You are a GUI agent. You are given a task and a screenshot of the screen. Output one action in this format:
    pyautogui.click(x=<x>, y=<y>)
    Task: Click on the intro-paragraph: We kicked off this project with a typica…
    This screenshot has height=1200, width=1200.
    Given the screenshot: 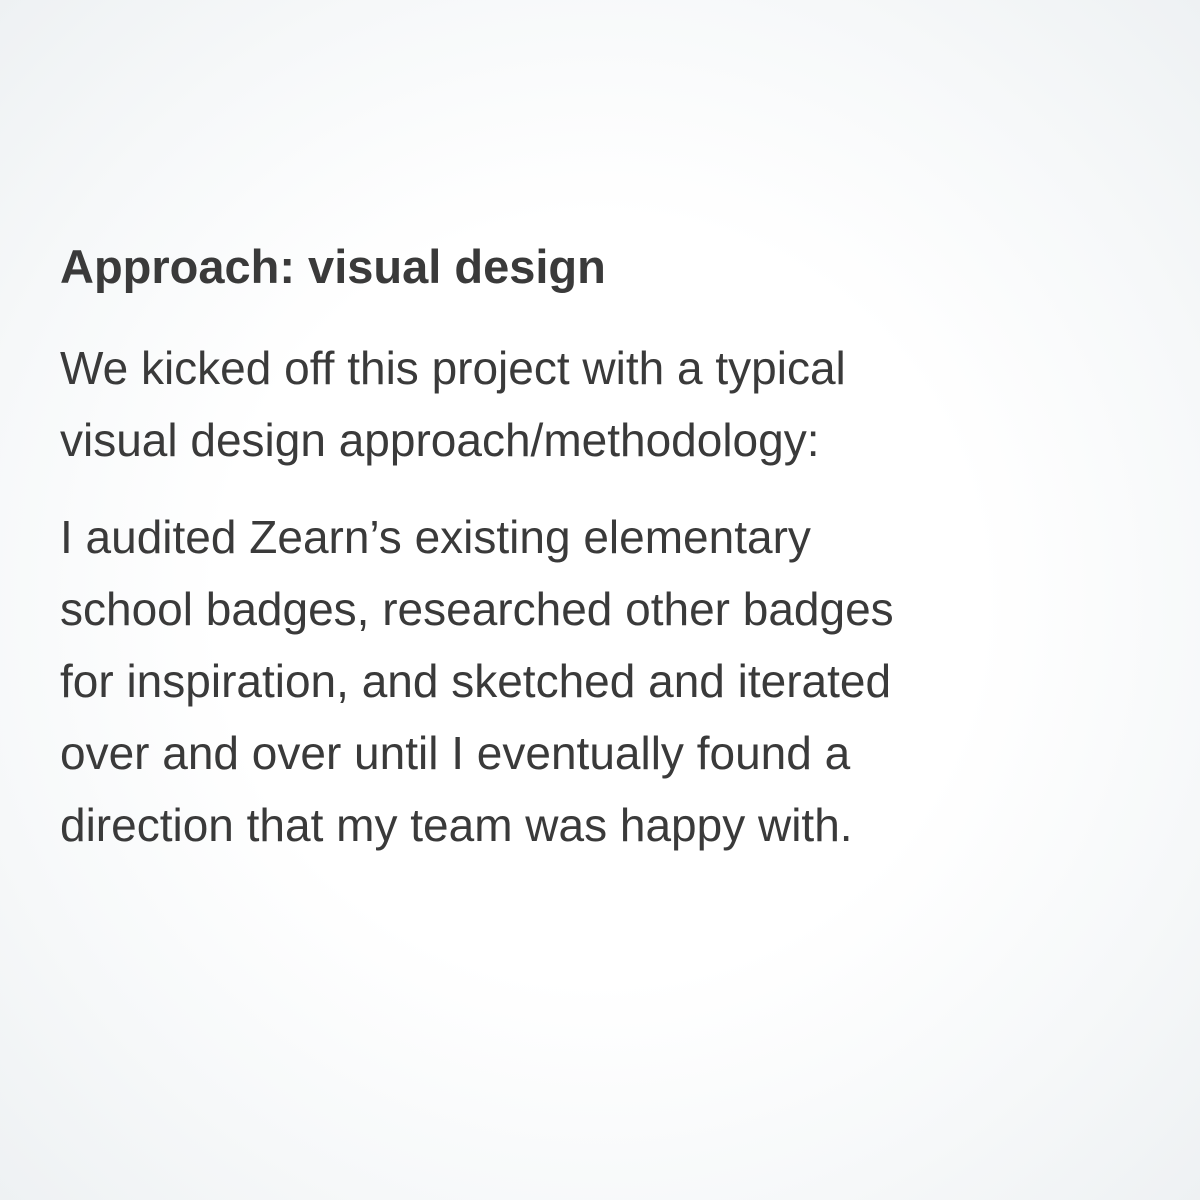 What is the action you would take?
    pyautogui.click(x=453, y=404)
    